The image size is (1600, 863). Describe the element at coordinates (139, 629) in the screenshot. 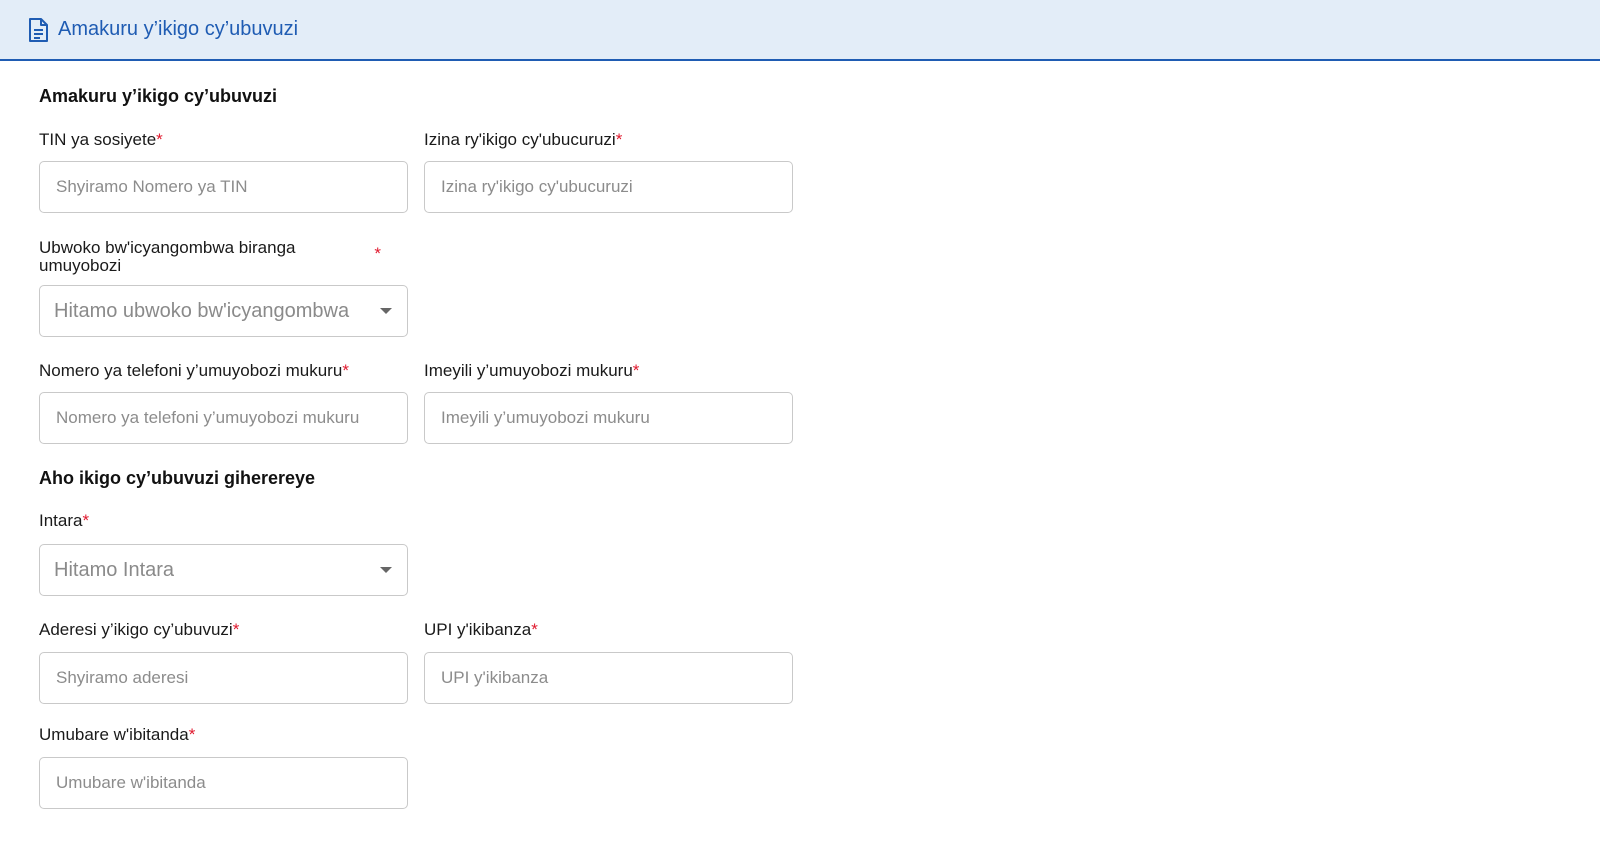

I see `address-label: Aderesi y’ikigo cy’ubuvuzi*` at that location.